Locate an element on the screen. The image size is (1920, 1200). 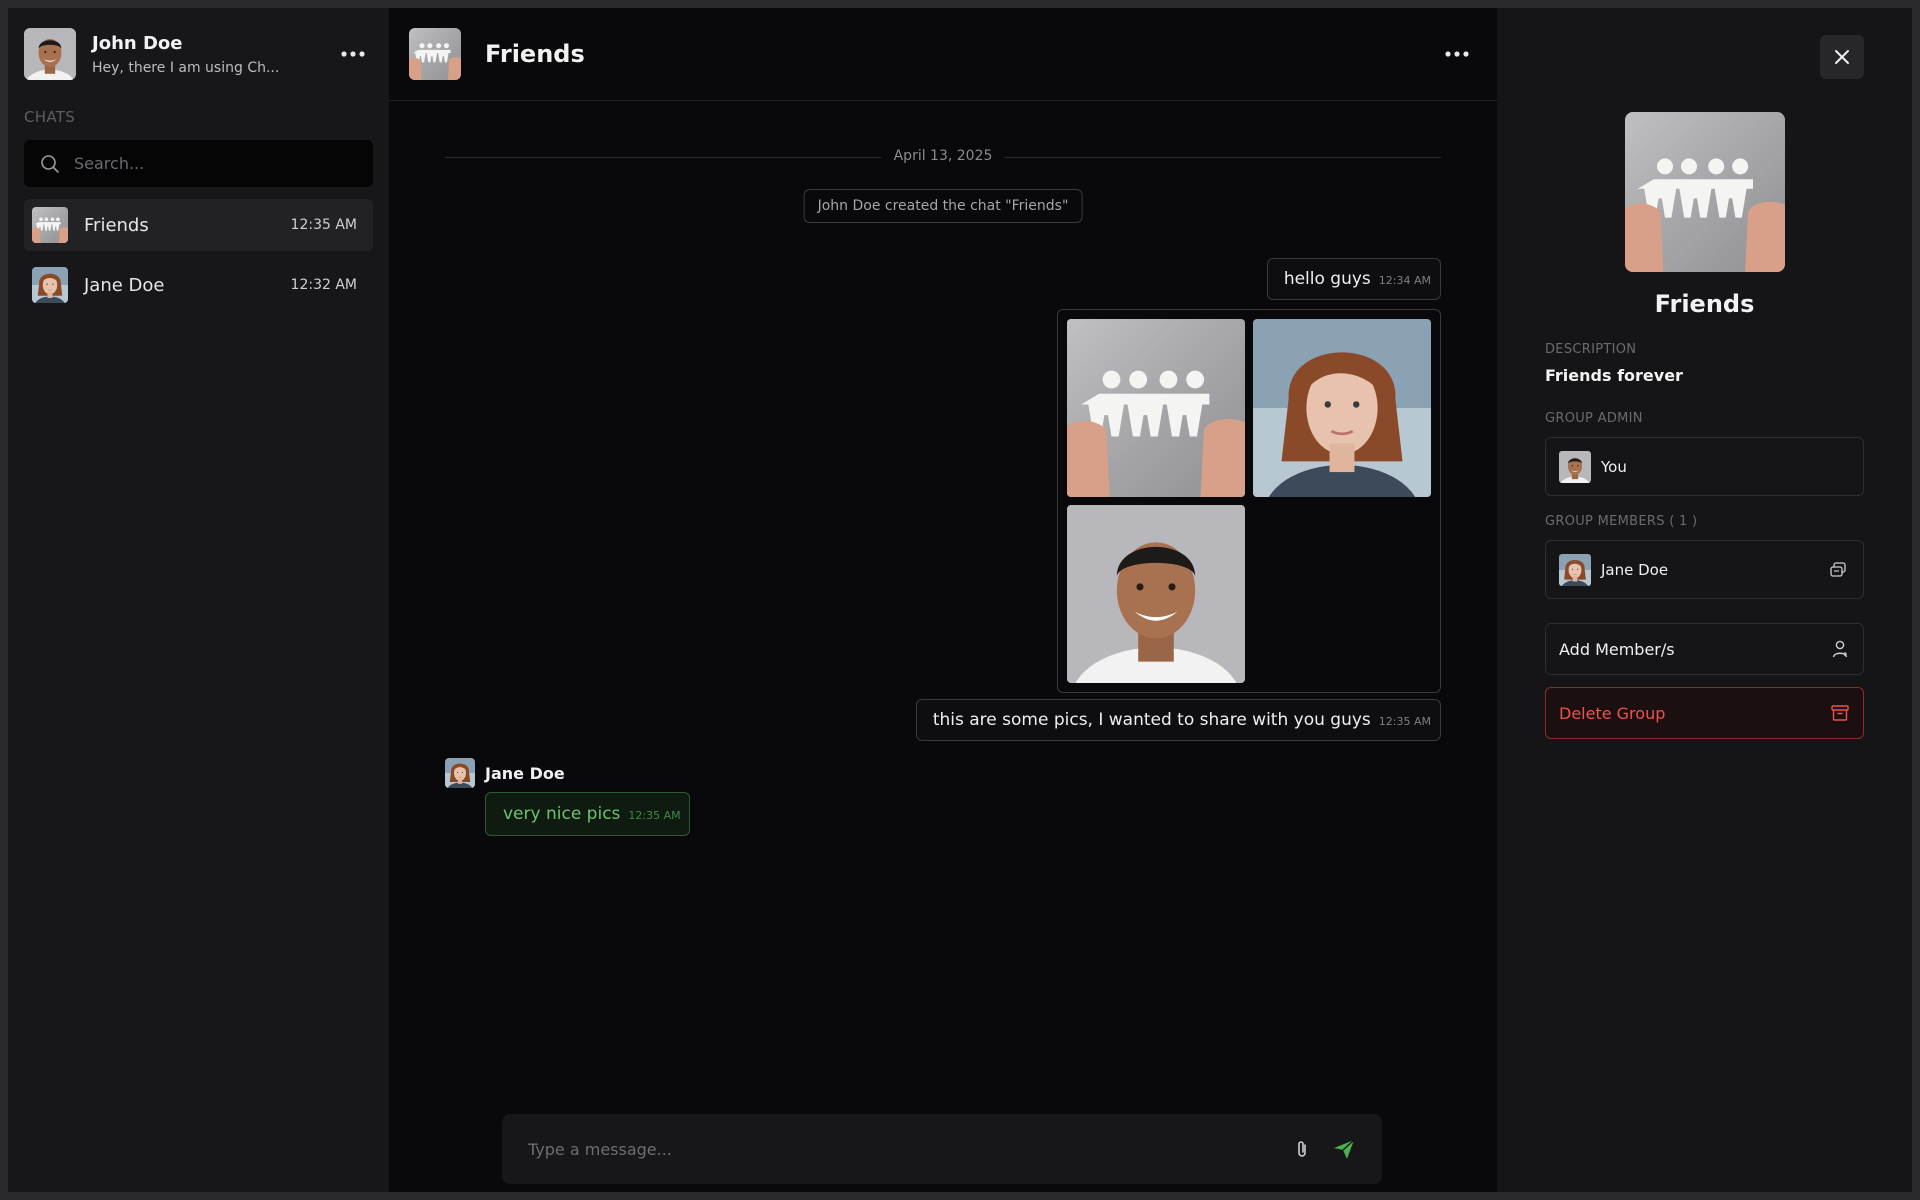
chat-header: Friends is located at coordinates (943, 54).